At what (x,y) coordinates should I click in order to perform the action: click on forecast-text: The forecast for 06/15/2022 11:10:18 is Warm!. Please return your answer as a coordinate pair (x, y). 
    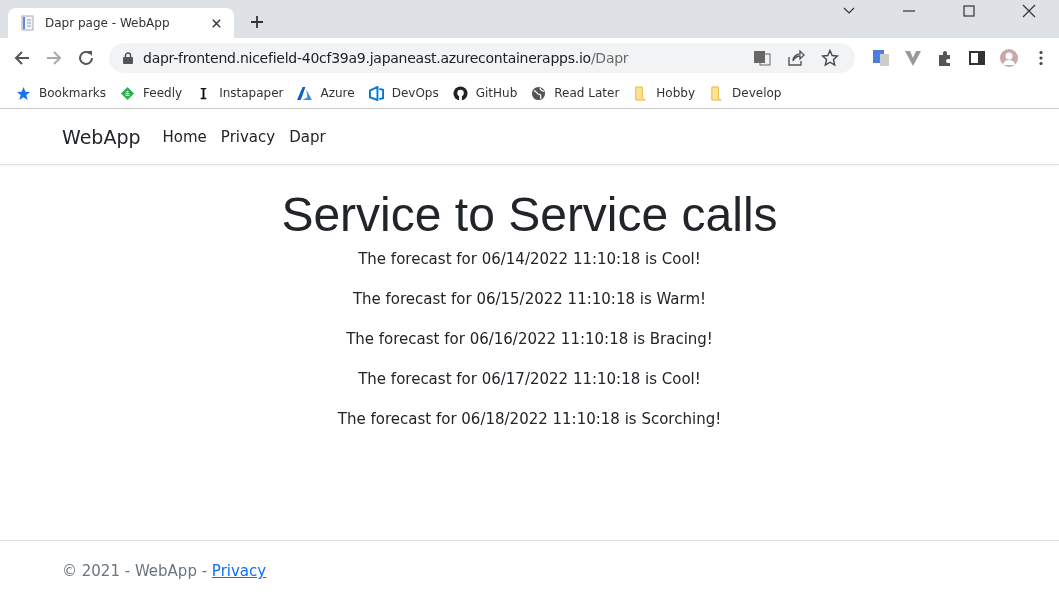
    Looking at the image, I should click on (529, 299).